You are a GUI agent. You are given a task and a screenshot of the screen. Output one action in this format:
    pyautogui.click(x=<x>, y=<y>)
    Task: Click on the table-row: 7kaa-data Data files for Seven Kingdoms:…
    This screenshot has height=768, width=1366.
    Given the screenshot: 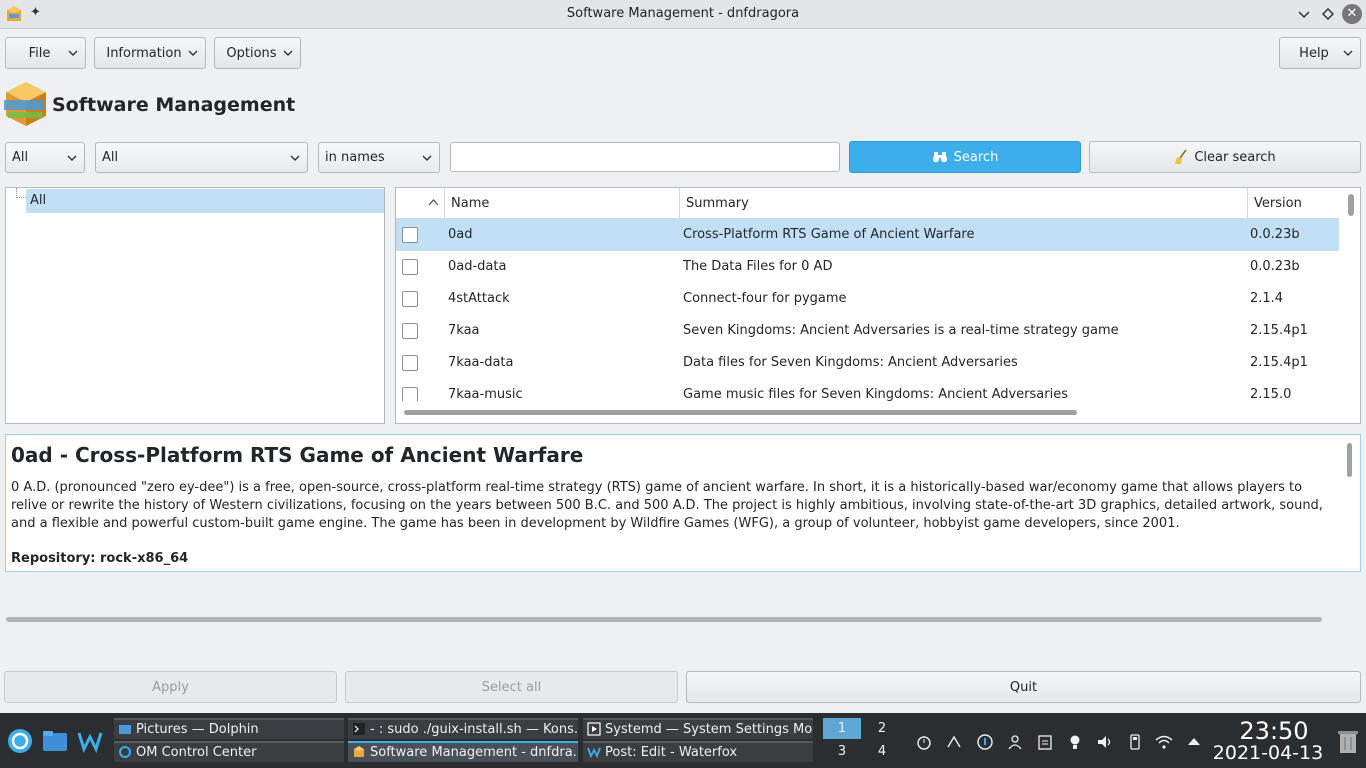 What is the action you would take?
    pyautogui.click(x=867, y=363)
    